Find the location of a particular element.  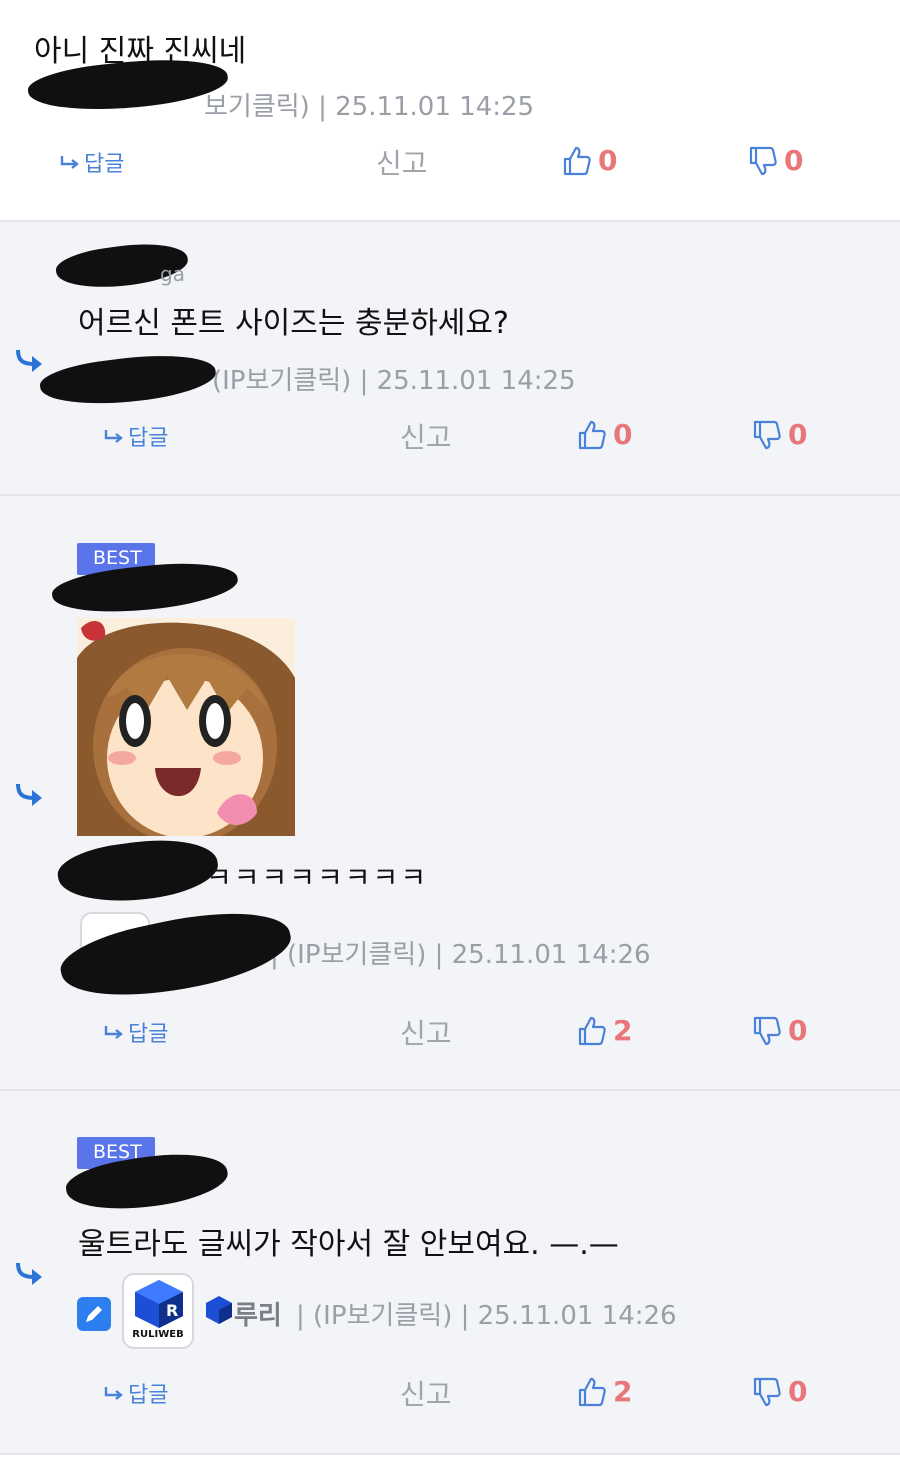

svg-text: R is located at coordinates (172, 1310).